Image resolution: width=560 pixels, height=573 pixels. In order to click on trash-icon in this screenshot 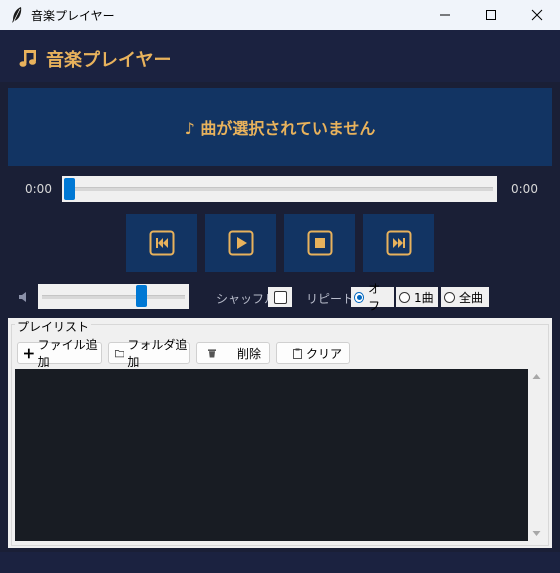, I will do `click(212, 353)`.